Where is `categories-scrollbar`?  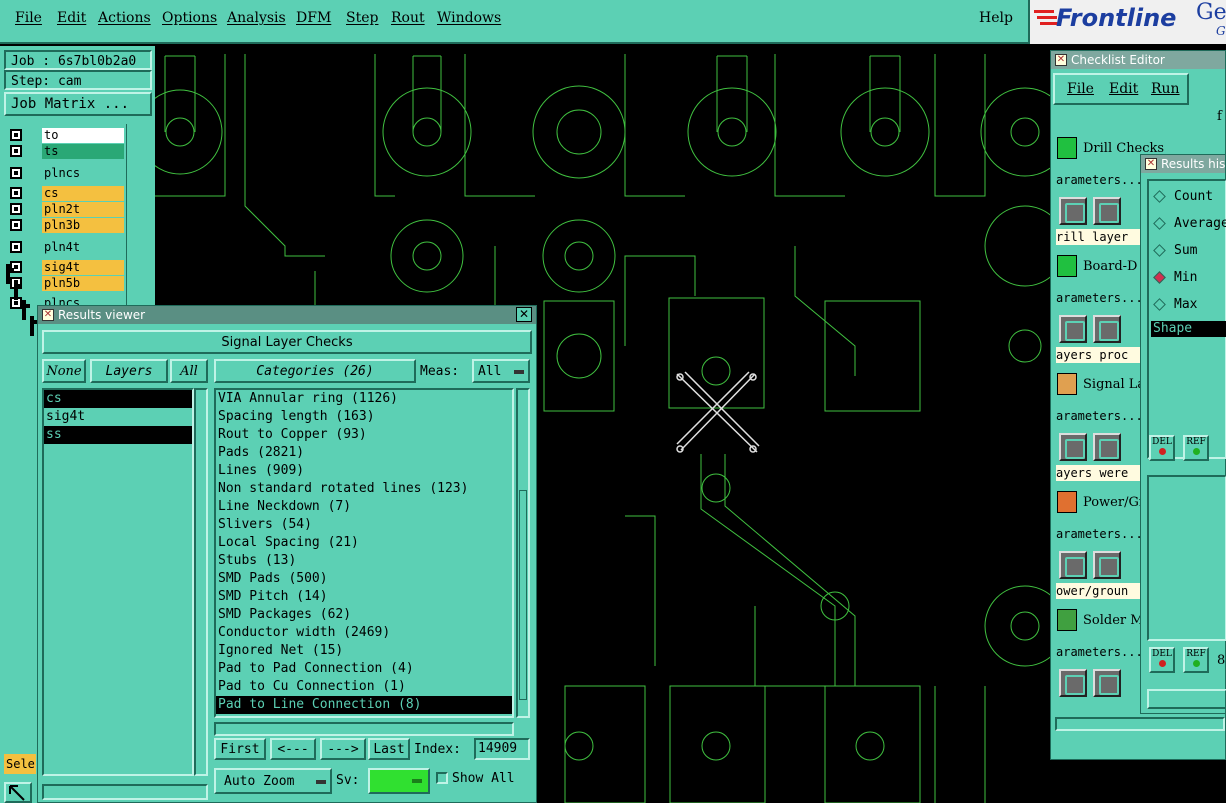 categories-scrollbar is located at coordinates (523, 553).